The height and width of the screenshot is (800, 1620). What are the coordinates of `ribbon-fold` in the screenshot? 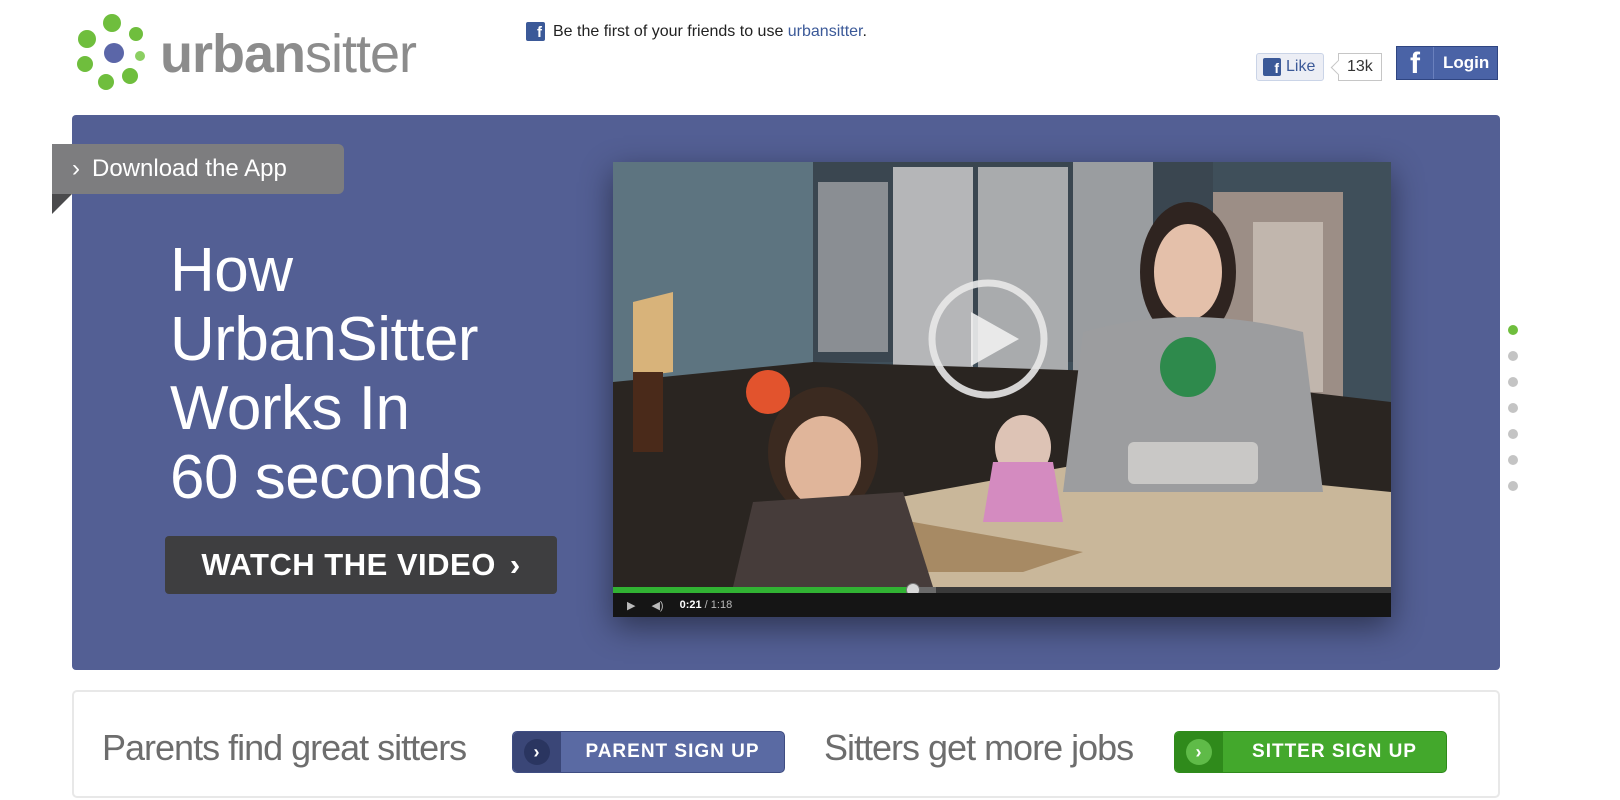 It's located at (62, 204).